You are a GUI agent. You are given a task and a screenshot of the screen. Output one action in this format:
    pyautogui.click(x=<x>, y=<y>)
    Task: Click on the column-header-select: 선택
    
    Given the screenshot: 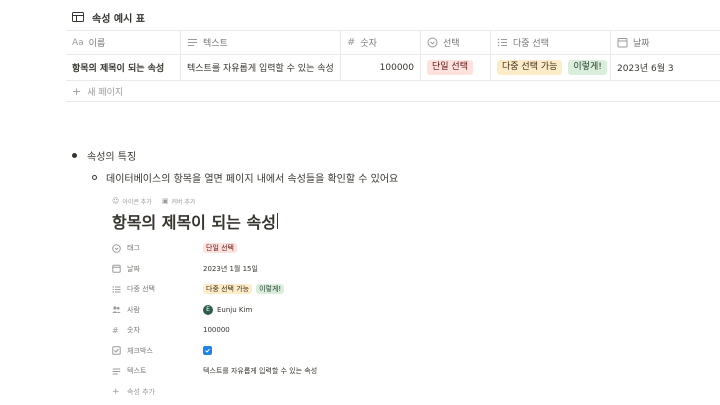 What is the action you would take?
    pyautogui.click(x=456, y=42)
    